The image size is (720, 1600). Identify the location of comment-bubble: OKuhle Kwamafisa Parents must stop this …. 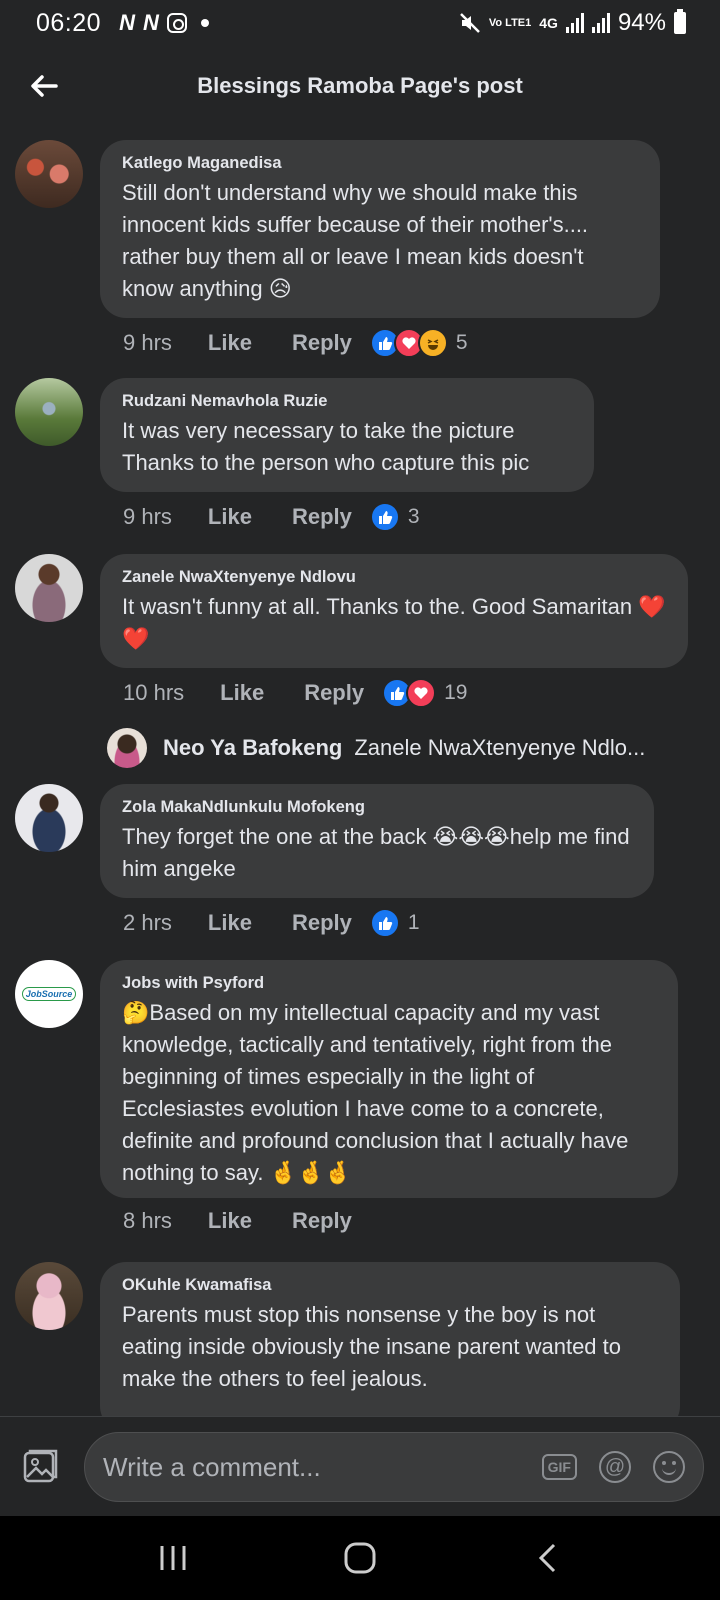
(390, 1339).